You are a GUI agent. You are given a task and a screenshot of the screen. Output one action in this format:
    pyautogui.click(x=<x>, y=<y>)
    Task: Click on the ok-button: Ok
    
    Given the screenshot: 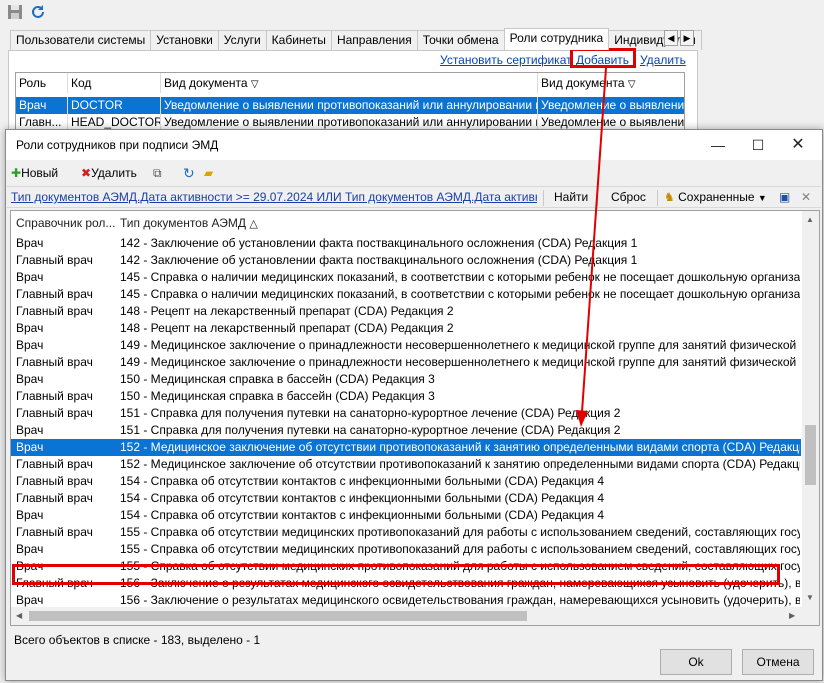 What is the action you would take?
    pyautogui.click(x=696, y=662)
    